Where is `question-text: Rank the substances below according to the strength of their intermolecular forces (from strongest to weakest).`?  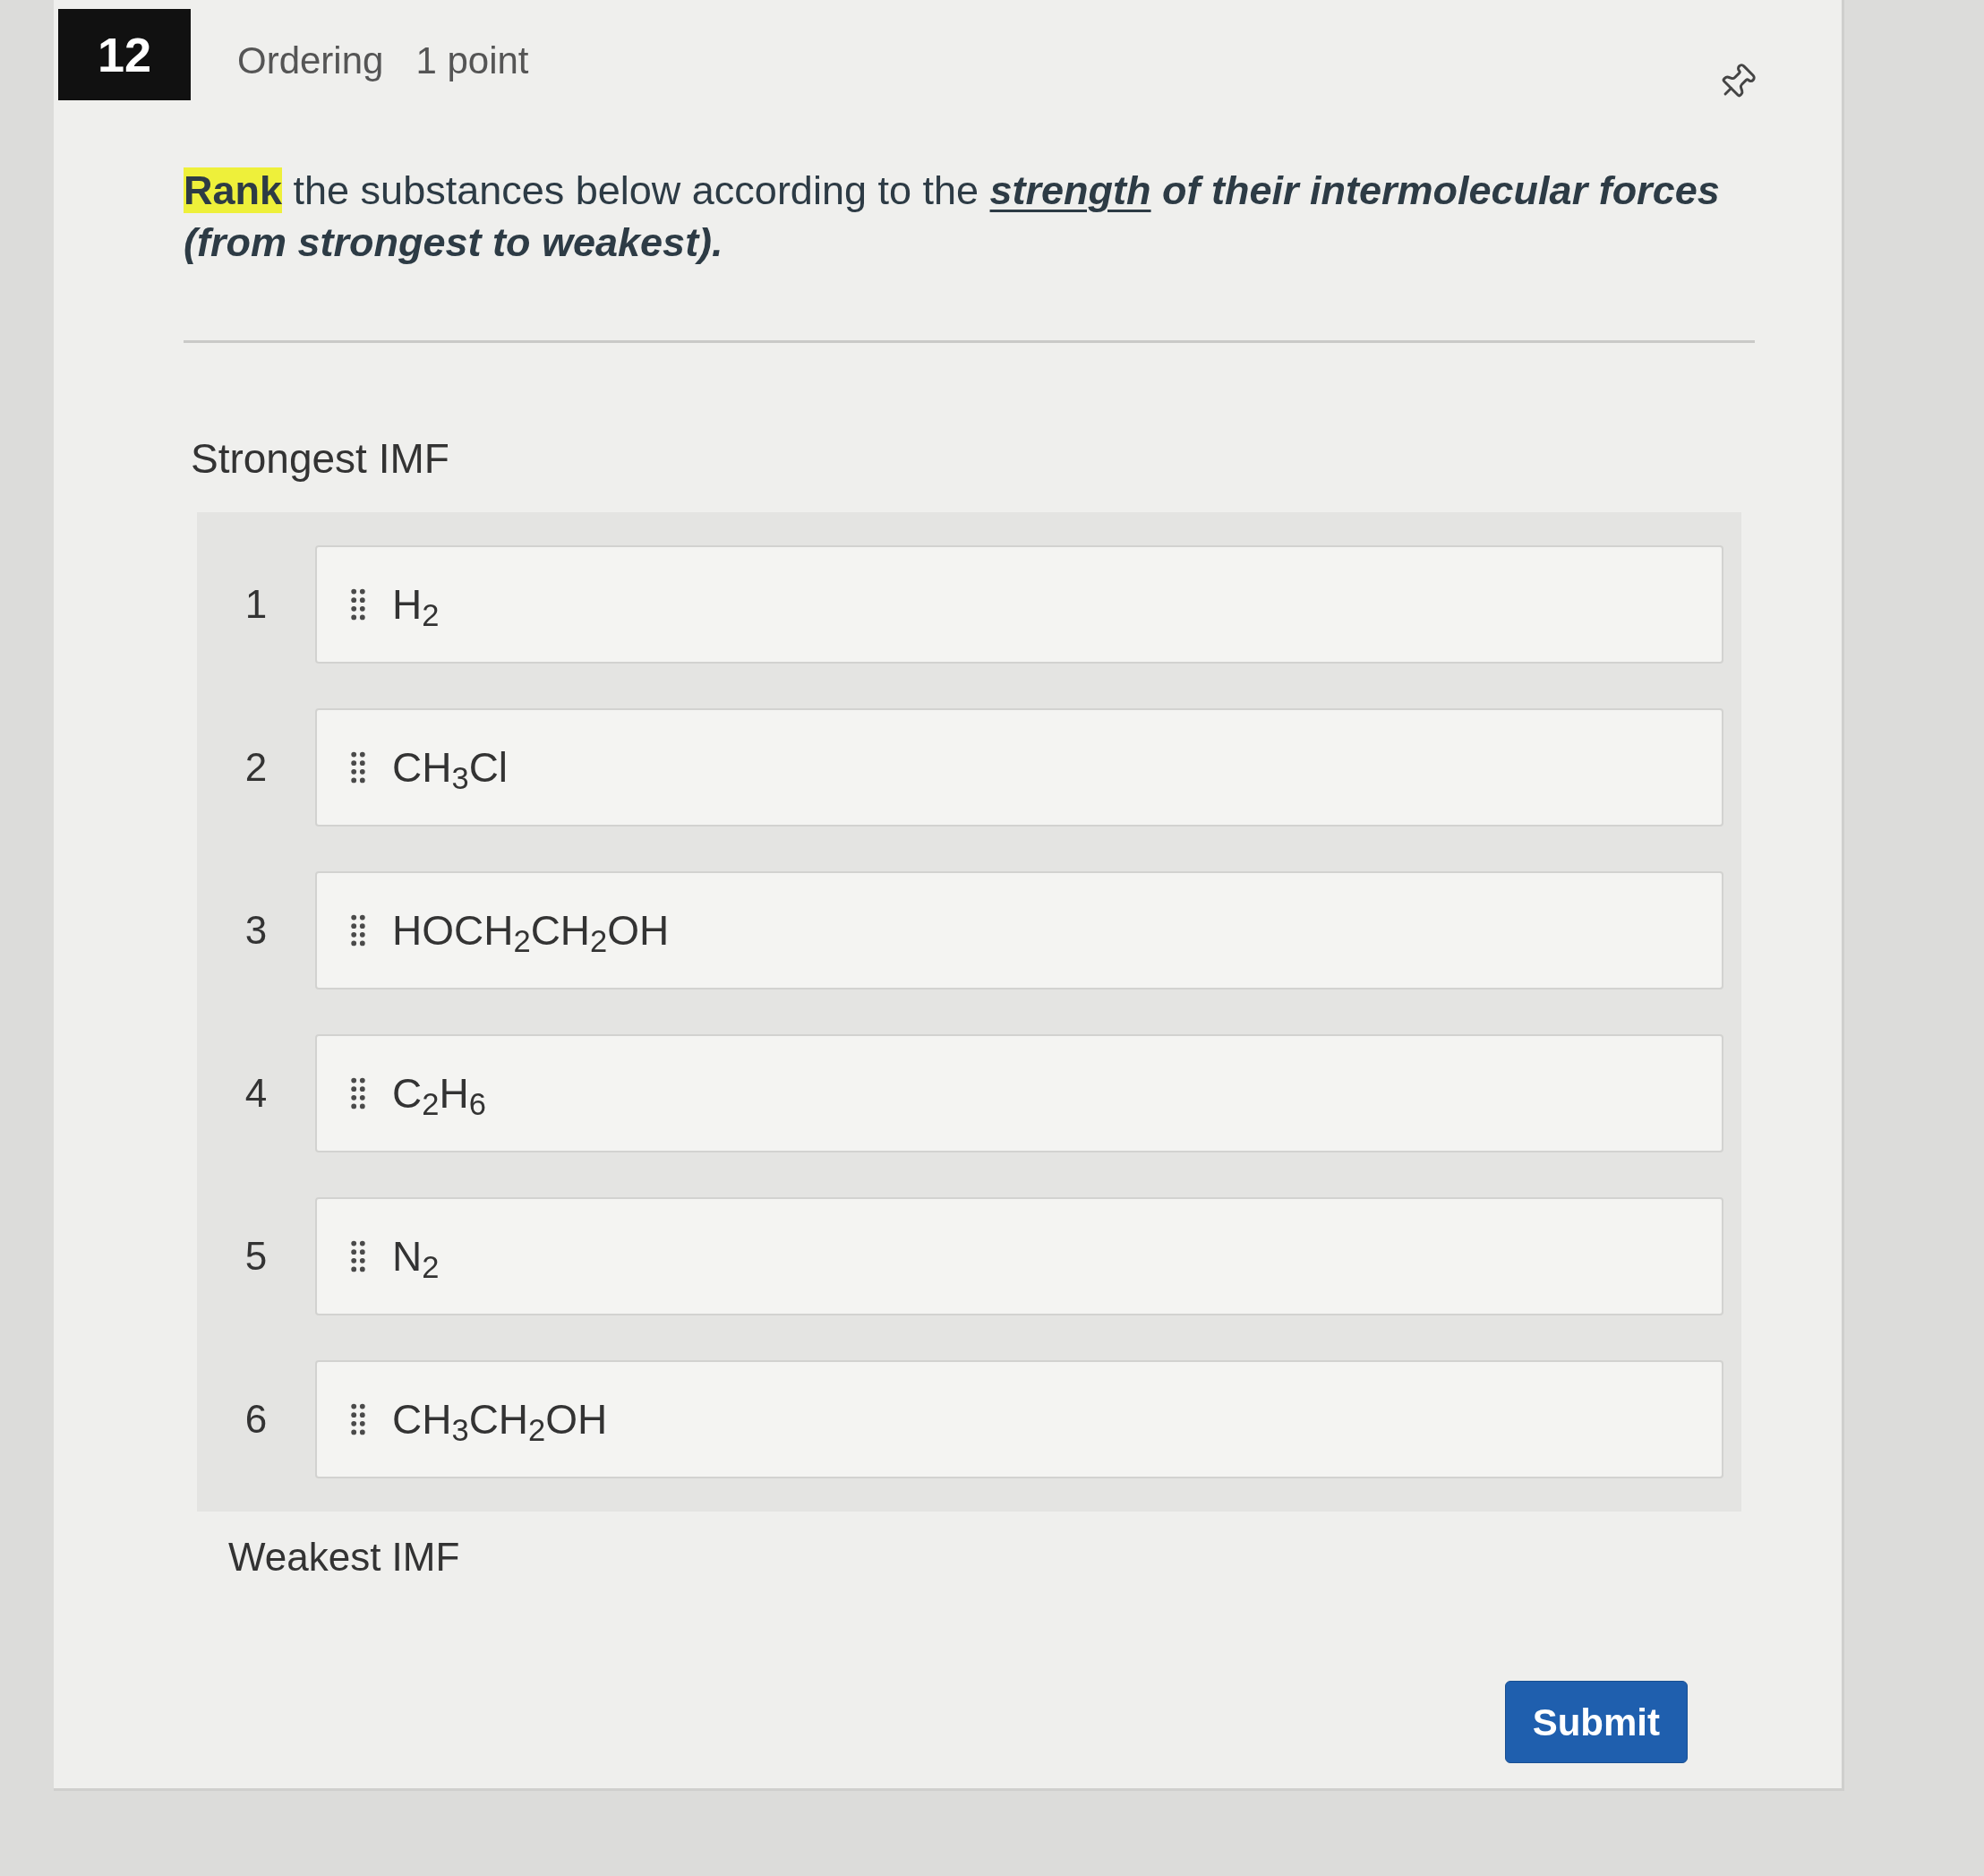 question-text: Rank the substances below according to the strength of their intermolecular forces (from strongest to weakest). is located at coordinates (952, 217).